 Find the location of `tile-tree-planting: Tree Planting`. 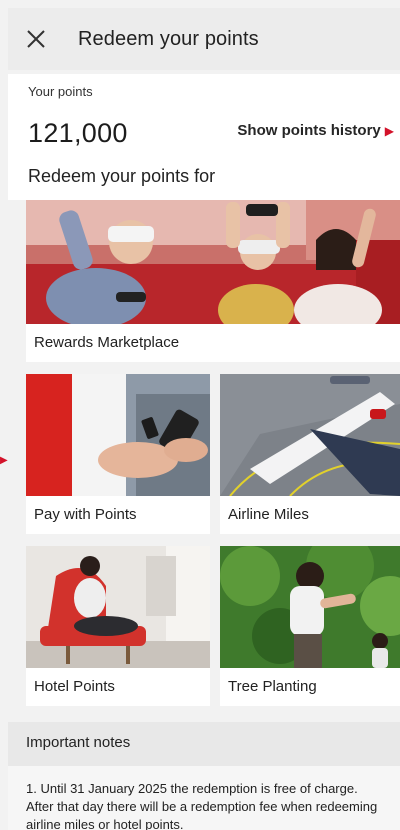

tile-tree-planting: Tree Planting is located at coordinates (310, 626).